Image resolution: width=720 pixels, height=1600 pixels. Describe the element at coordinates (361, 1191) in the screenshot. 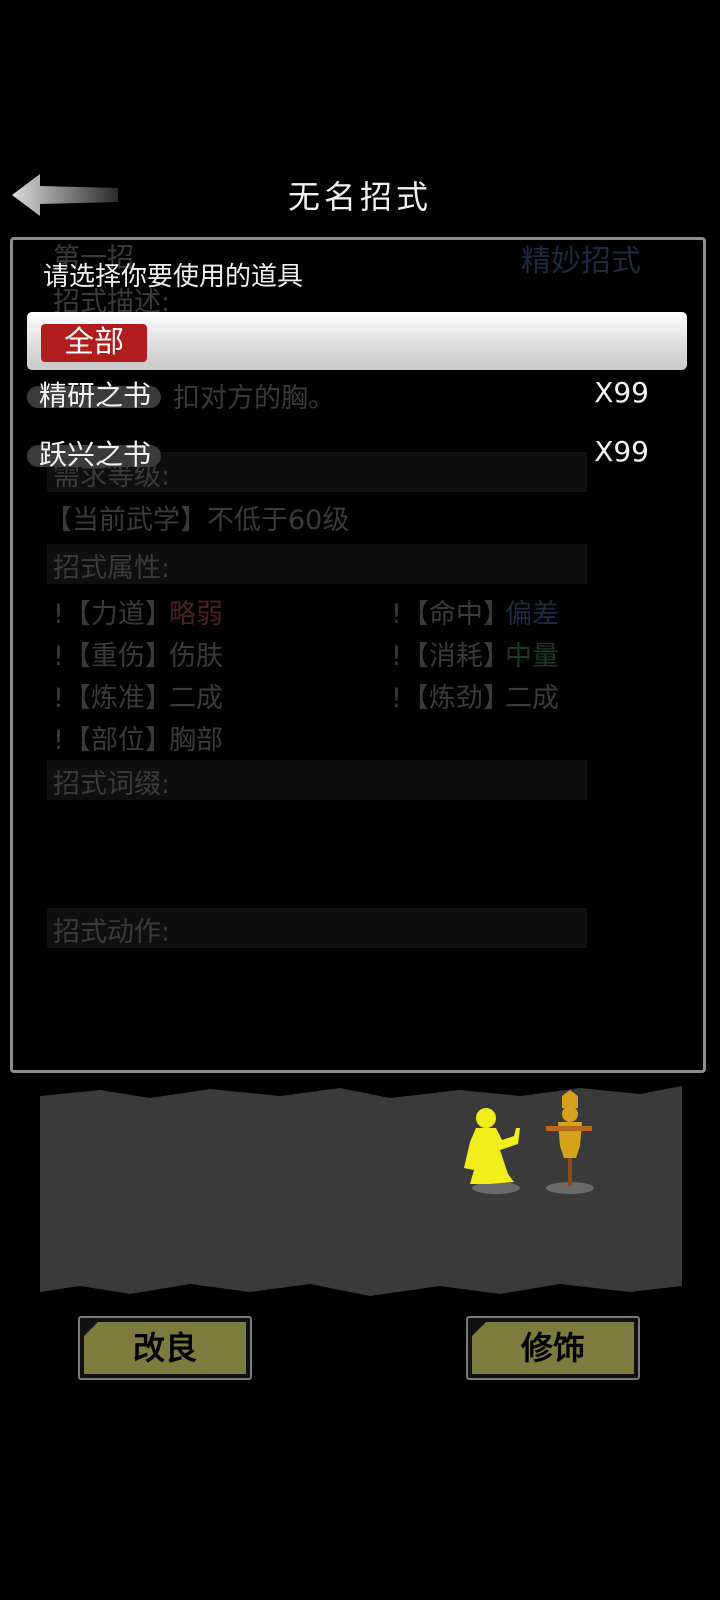

I see `move-preview-stage` at that location.